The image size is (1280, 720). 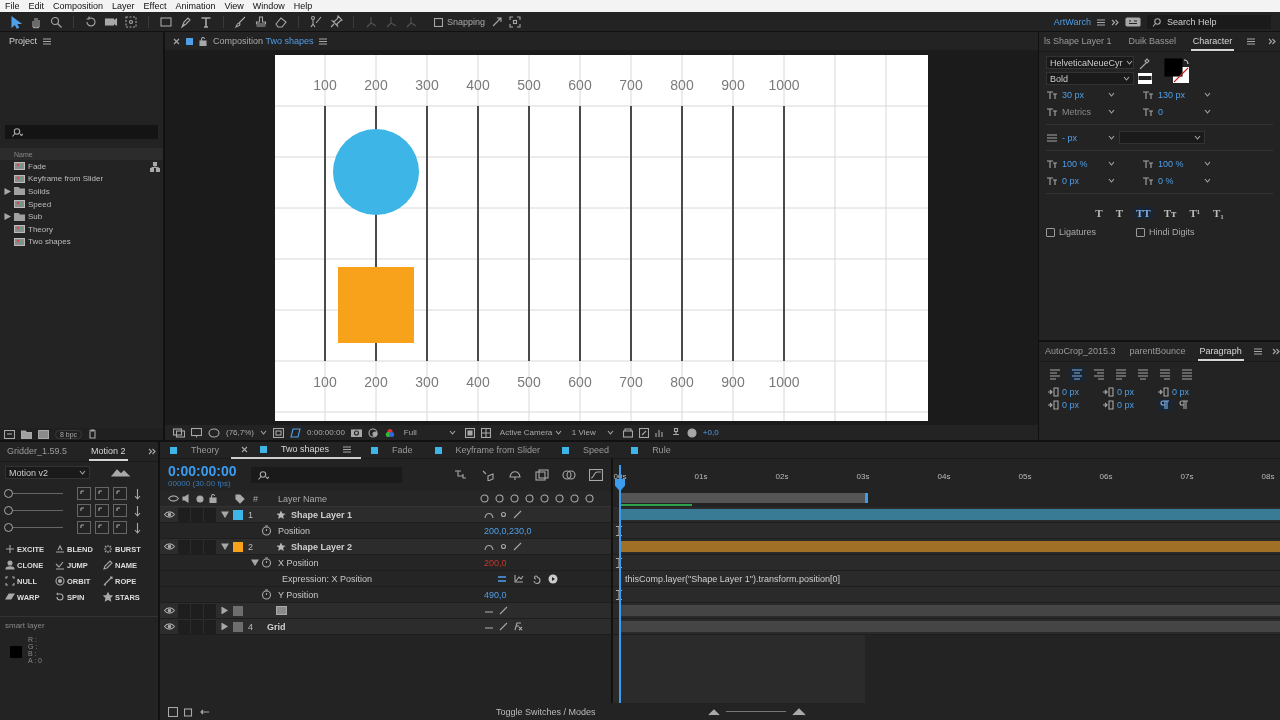 What do you see at coordinates (336, 22) in the screenshot?
I see `pin-icon` at bounding box center [336, 22].